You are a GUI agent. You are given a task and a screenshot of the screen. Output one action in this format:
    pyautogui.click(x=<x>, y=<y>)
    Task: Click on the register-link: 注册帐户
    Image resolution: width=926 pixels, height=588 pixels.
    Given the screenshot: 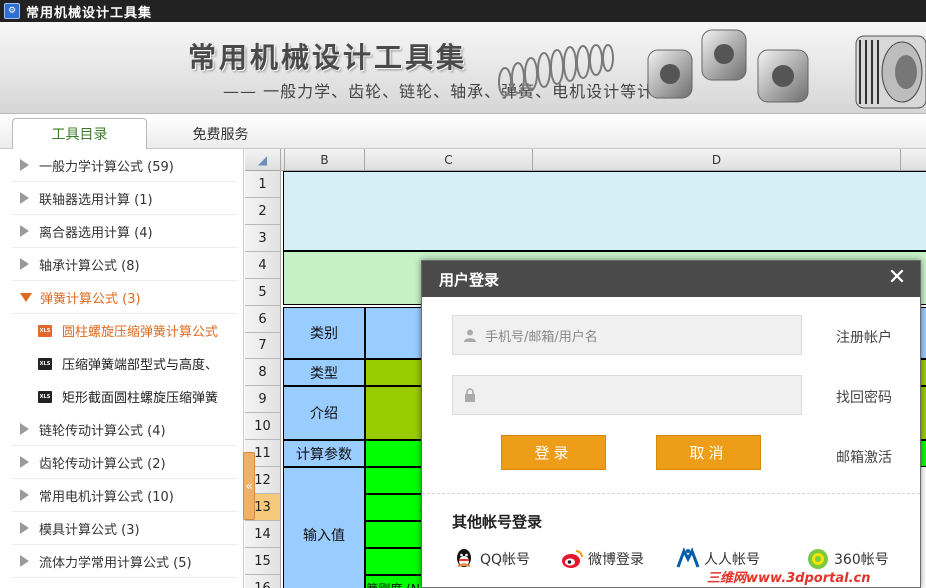 What is the action you would take?
    pyautogui.click(x=864, y=337)
    